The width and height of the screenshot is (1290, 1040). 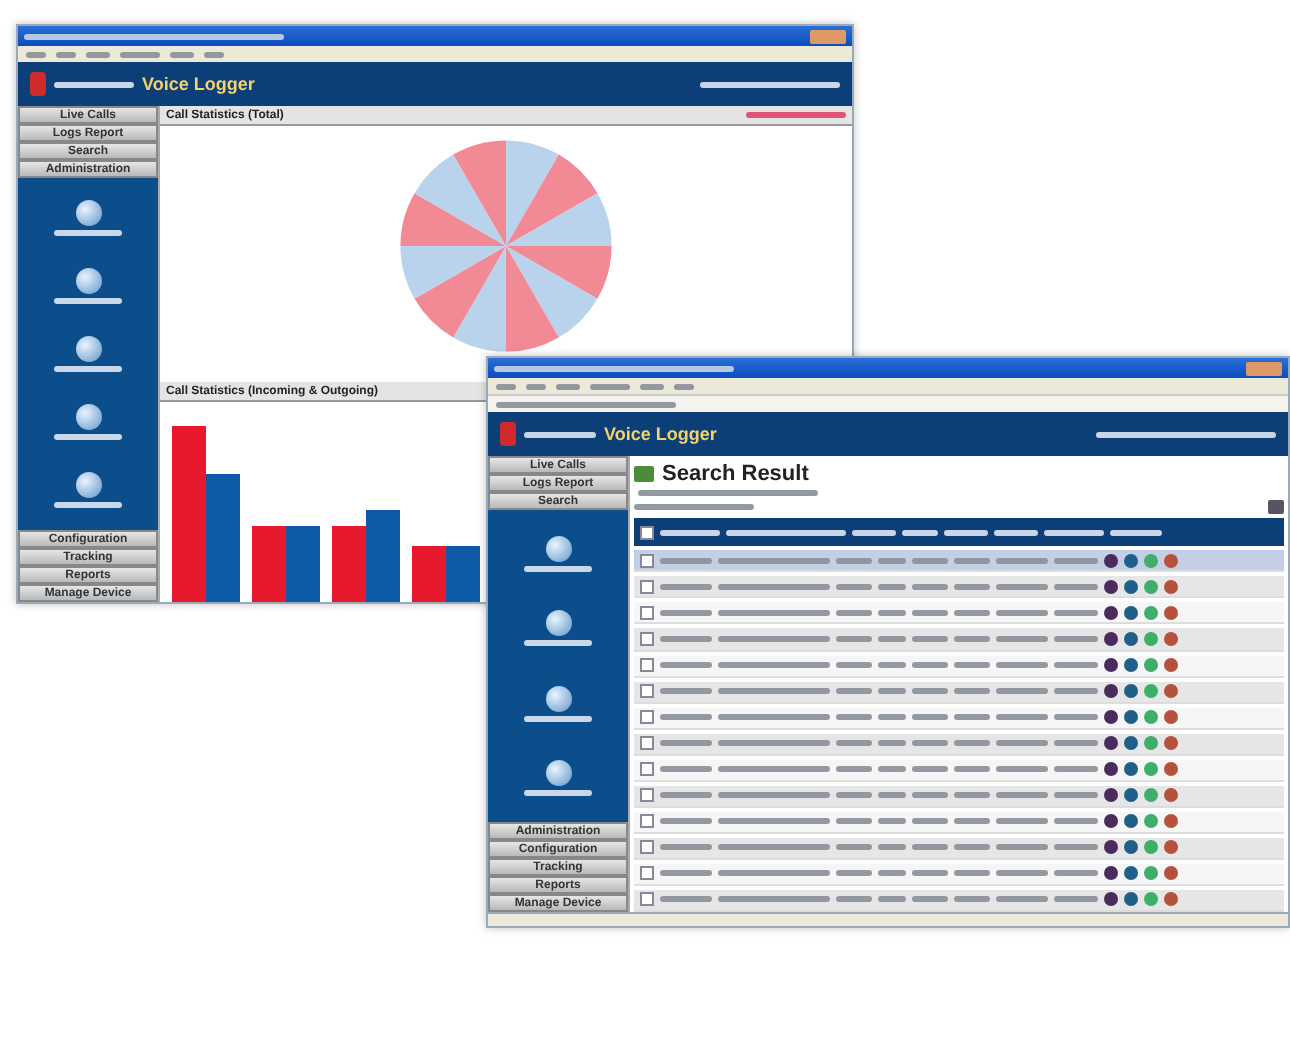 I want to click on address-bar, so click(x=888, y=403).